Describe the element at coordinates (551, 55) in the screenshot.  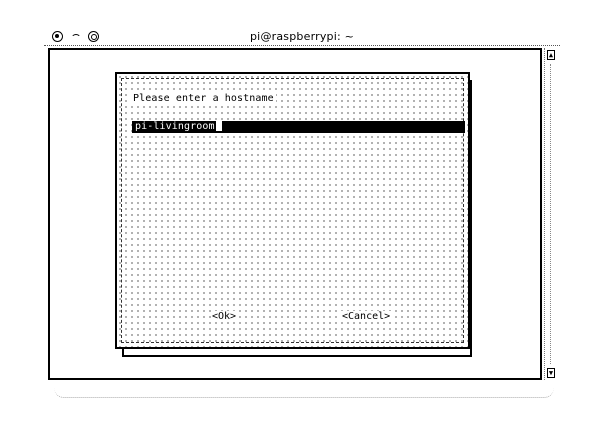
I see `scroll-up-icon: ▲` at that location.